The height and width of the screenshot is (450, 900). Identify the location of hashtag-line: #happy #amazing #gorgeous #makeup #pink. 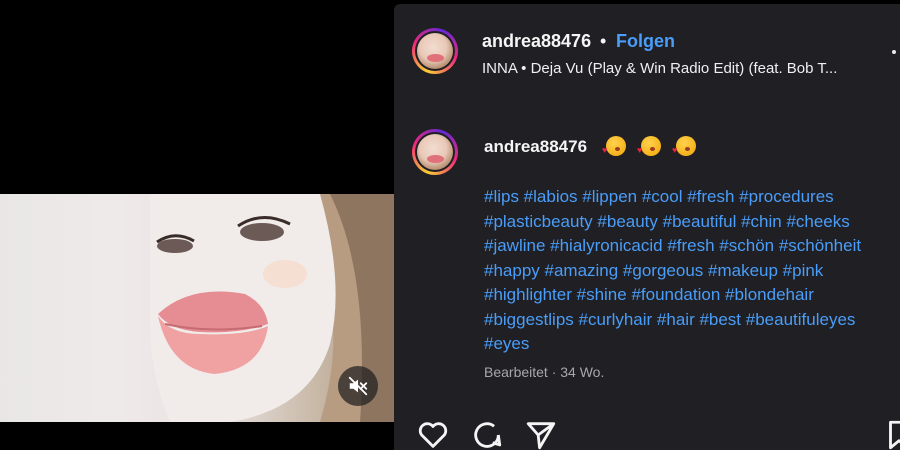
(692, 271).